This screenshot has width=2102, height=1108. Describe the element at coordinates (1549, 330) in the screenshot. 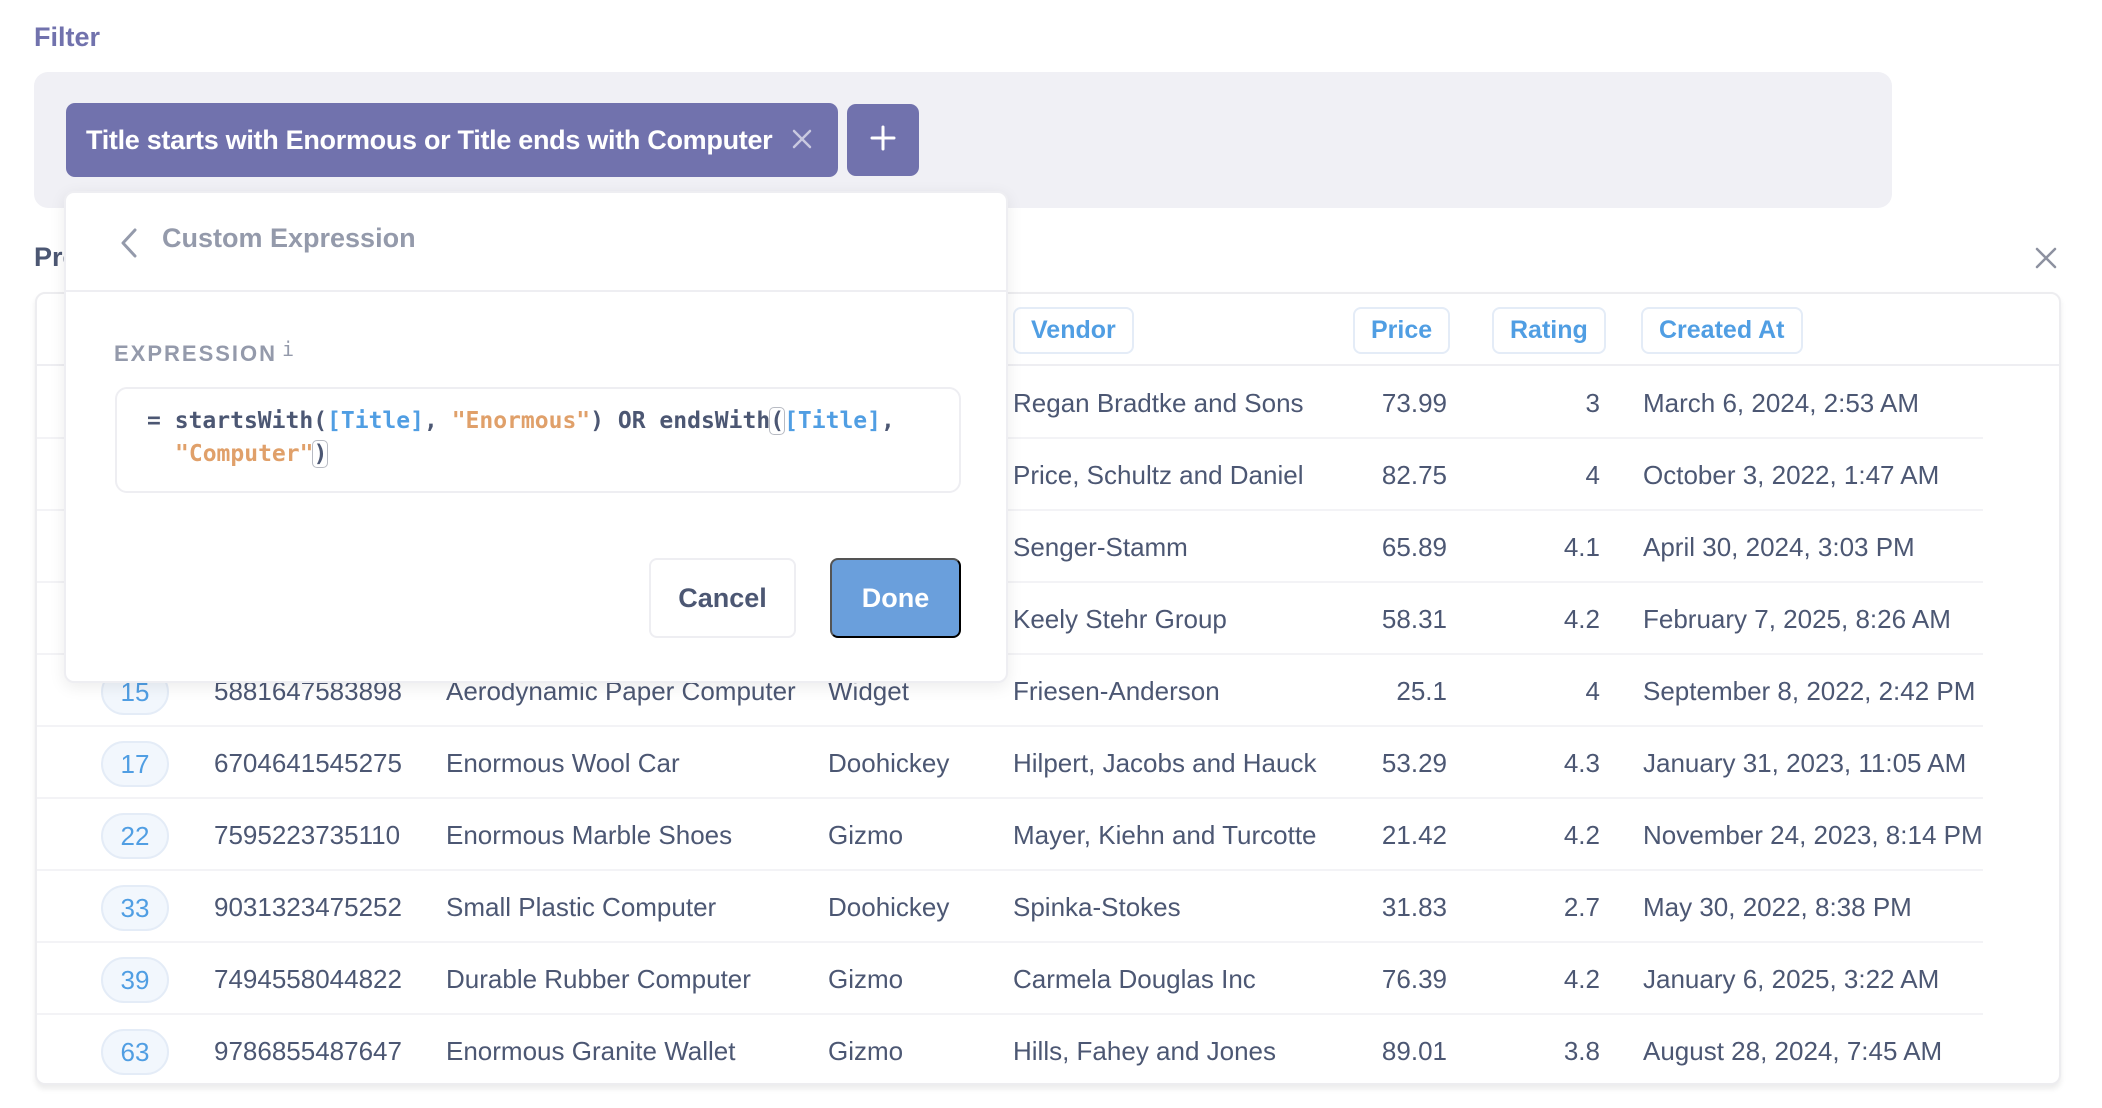

I see `column-header-rating: Rating` at that location.